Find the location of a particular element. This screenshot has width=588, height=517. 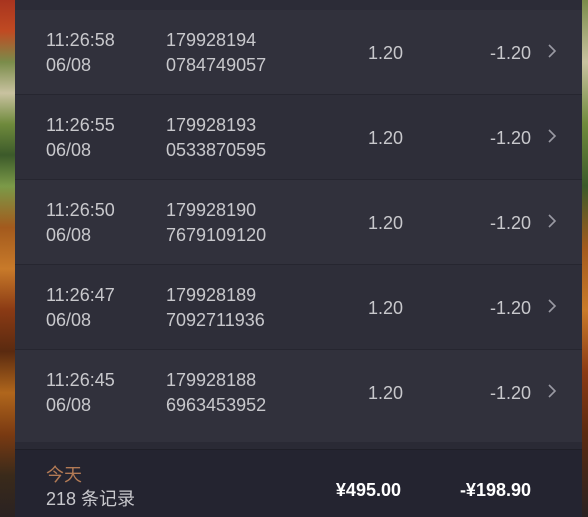

order-number-part1: 179928190 is located at coordinates (211, 210).